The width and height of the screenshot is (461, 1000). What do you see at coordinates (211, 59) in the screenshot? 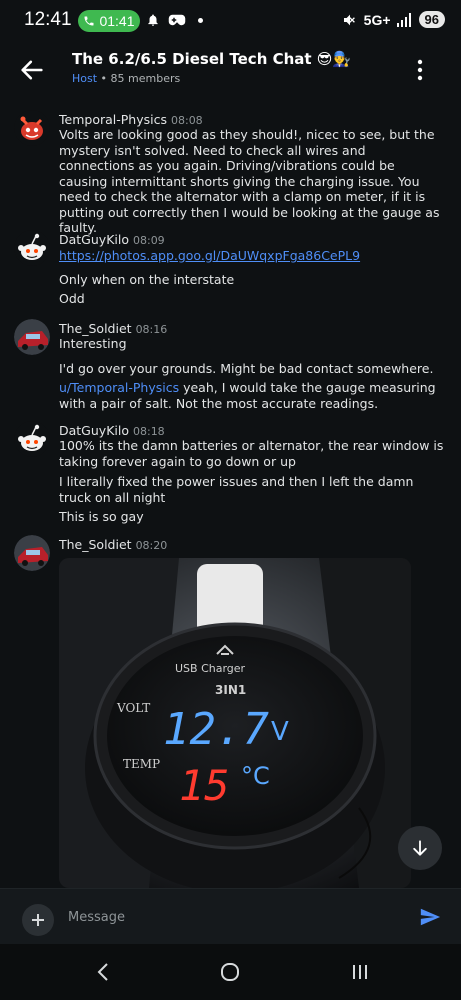
I see `chat-title: The 6.2/6.5 Diesel Tech Chat 😎👨‍🔧` at bounding box center [211, 59].